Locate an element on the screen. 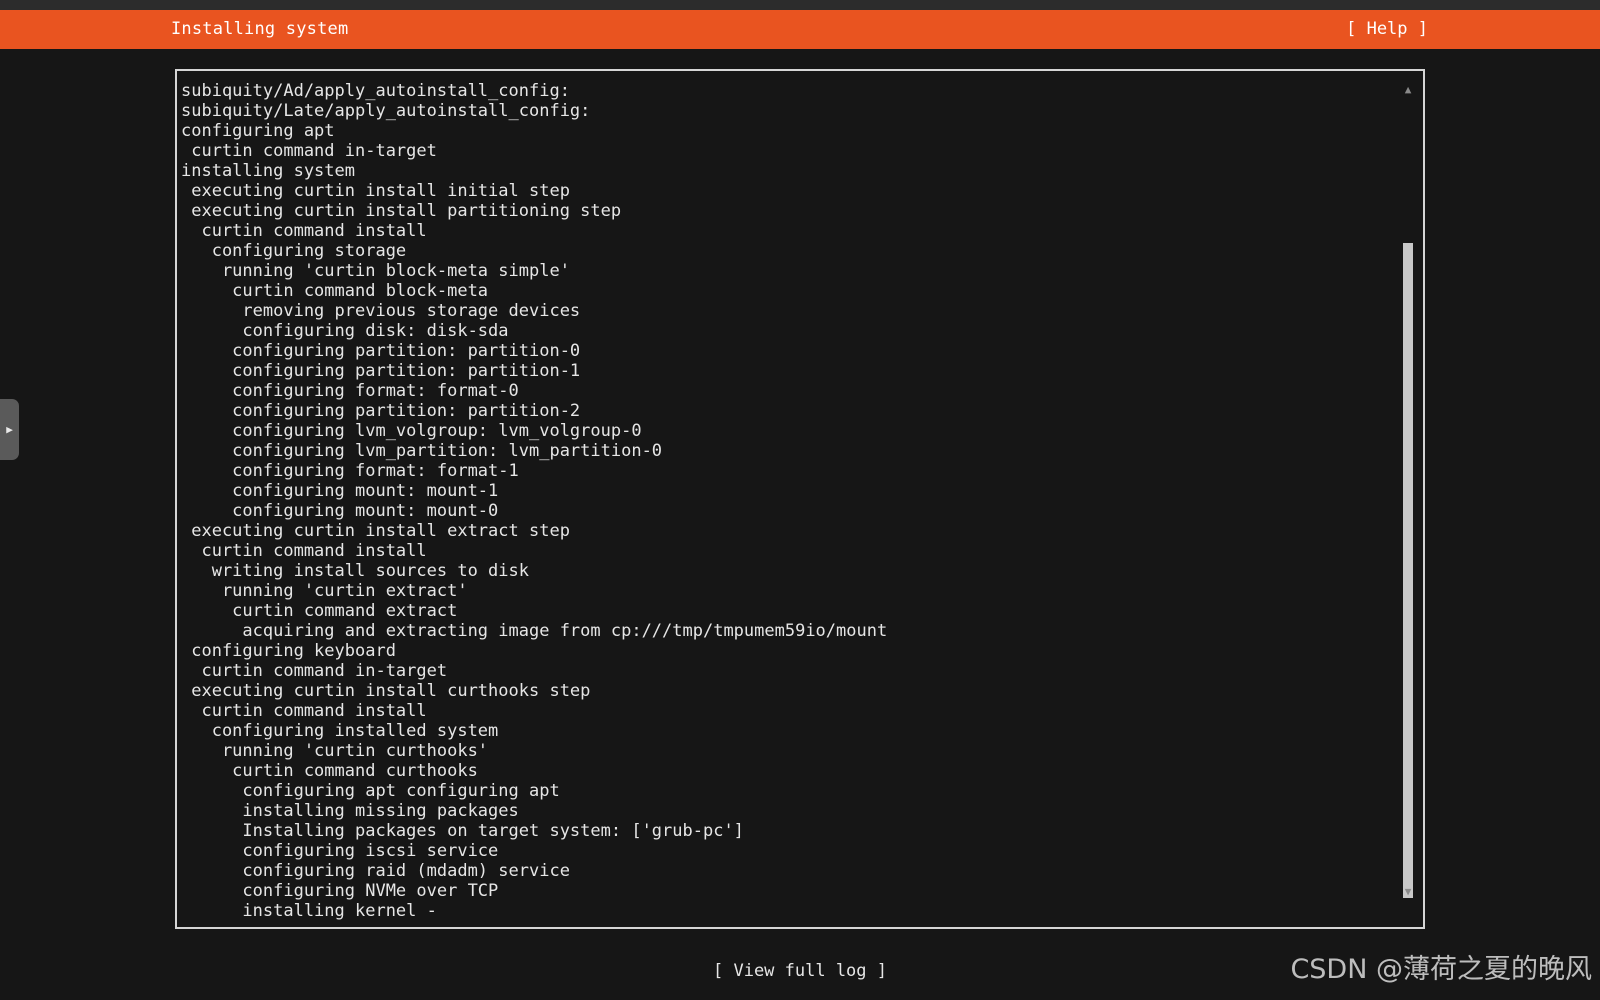 The height and width of the screenshot is (1000, 1600). view-full-log-button: [ View full log ] is located at coordinates (800, 971).